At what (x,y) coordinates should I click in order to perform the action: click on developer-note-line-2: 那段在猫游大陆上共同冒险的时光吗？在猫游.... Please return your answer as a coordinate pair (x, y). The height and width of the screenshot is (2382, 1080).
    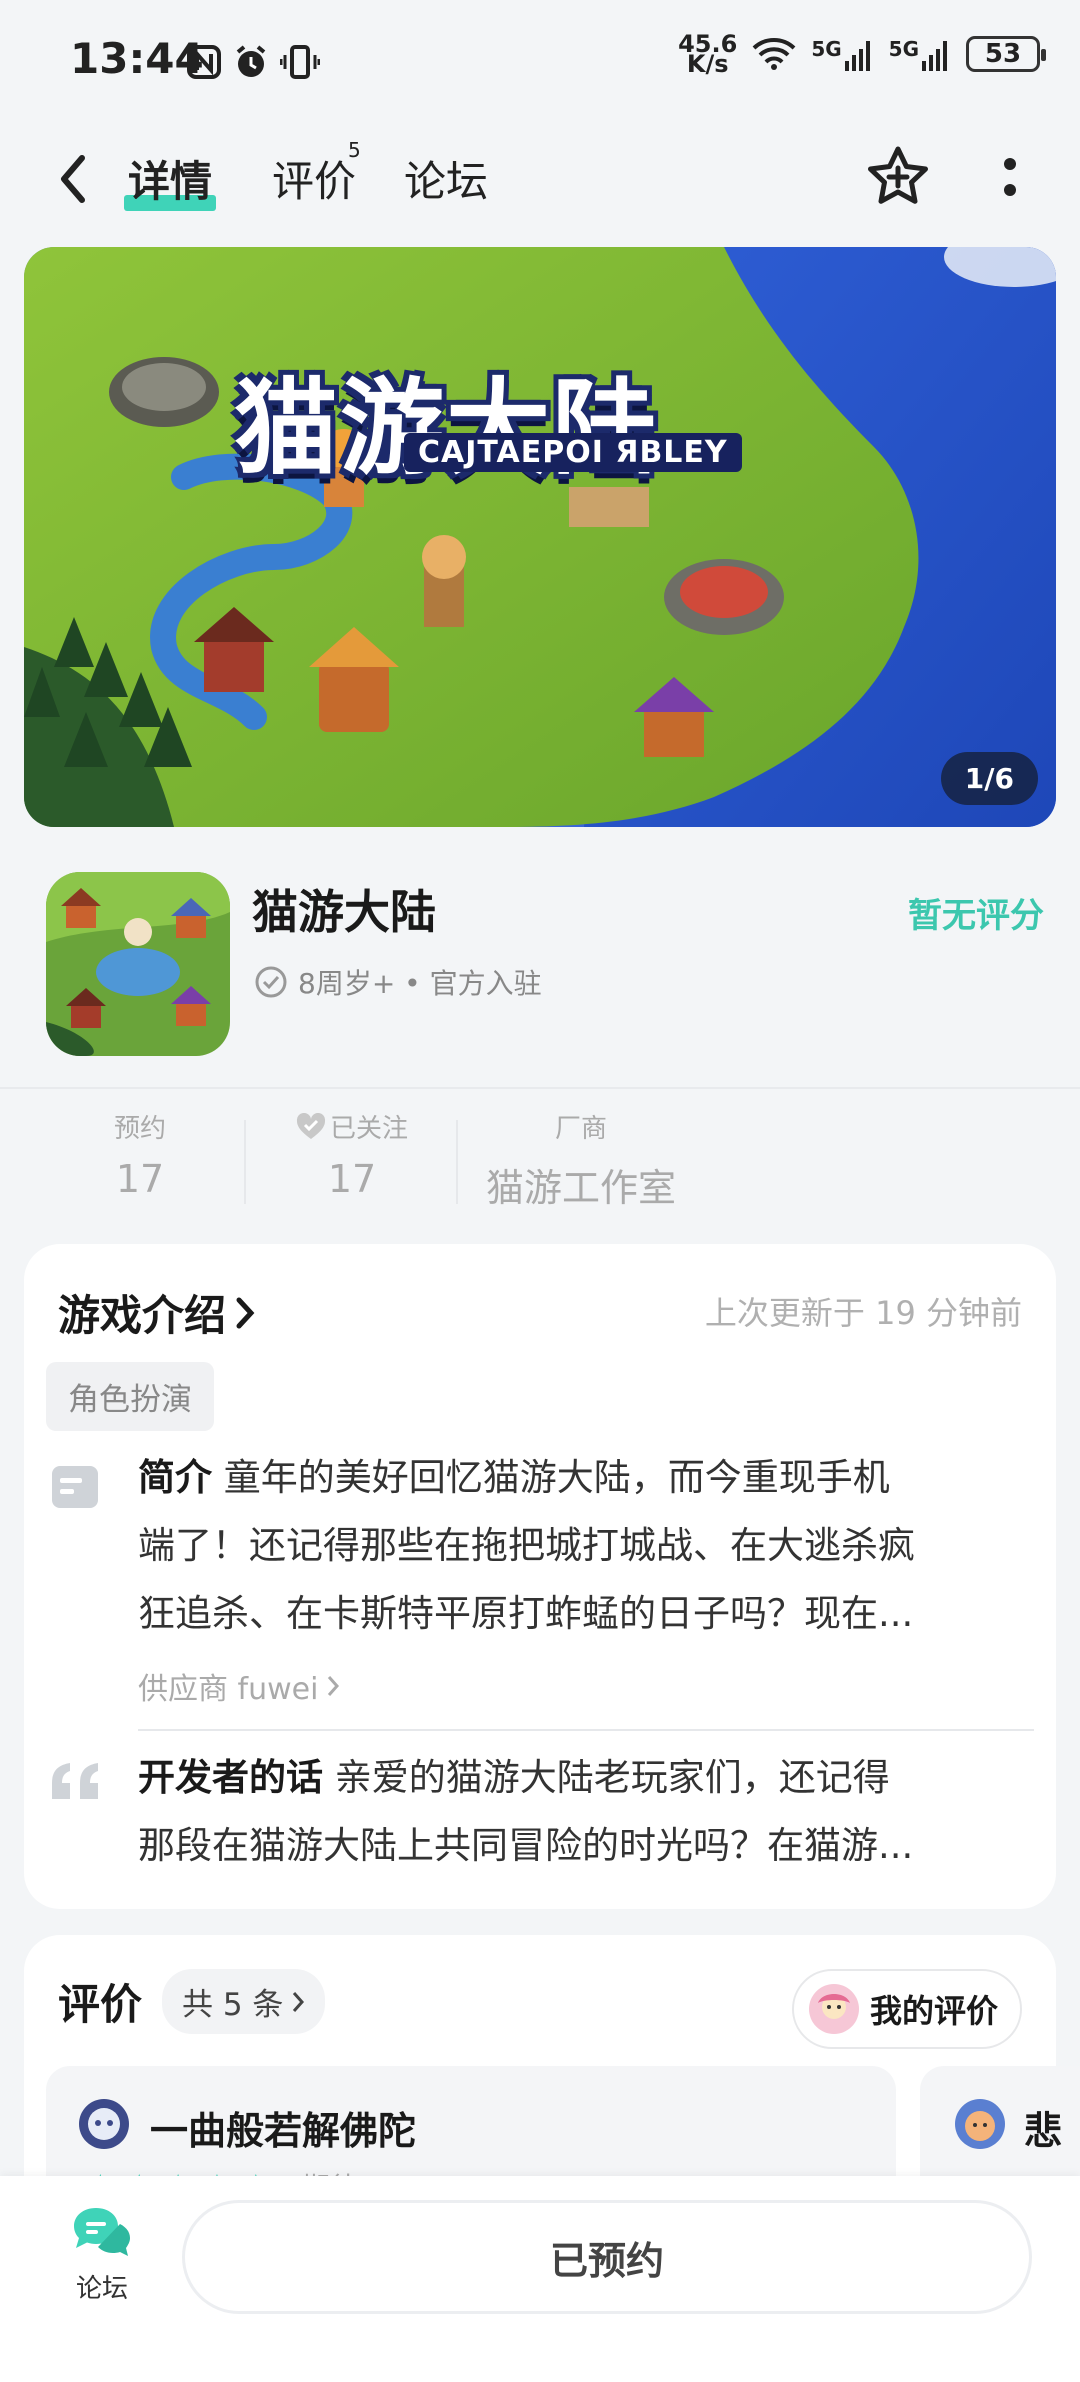
    Looking at the image, I should click on (526, 1845).